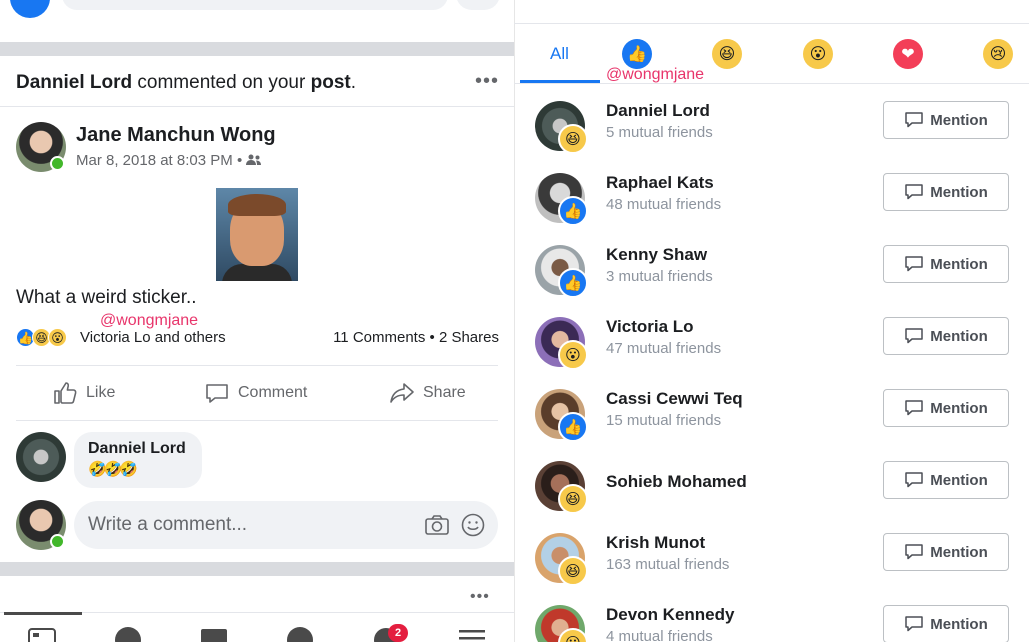  I want to click on notification-object: post, so click(331, 82).